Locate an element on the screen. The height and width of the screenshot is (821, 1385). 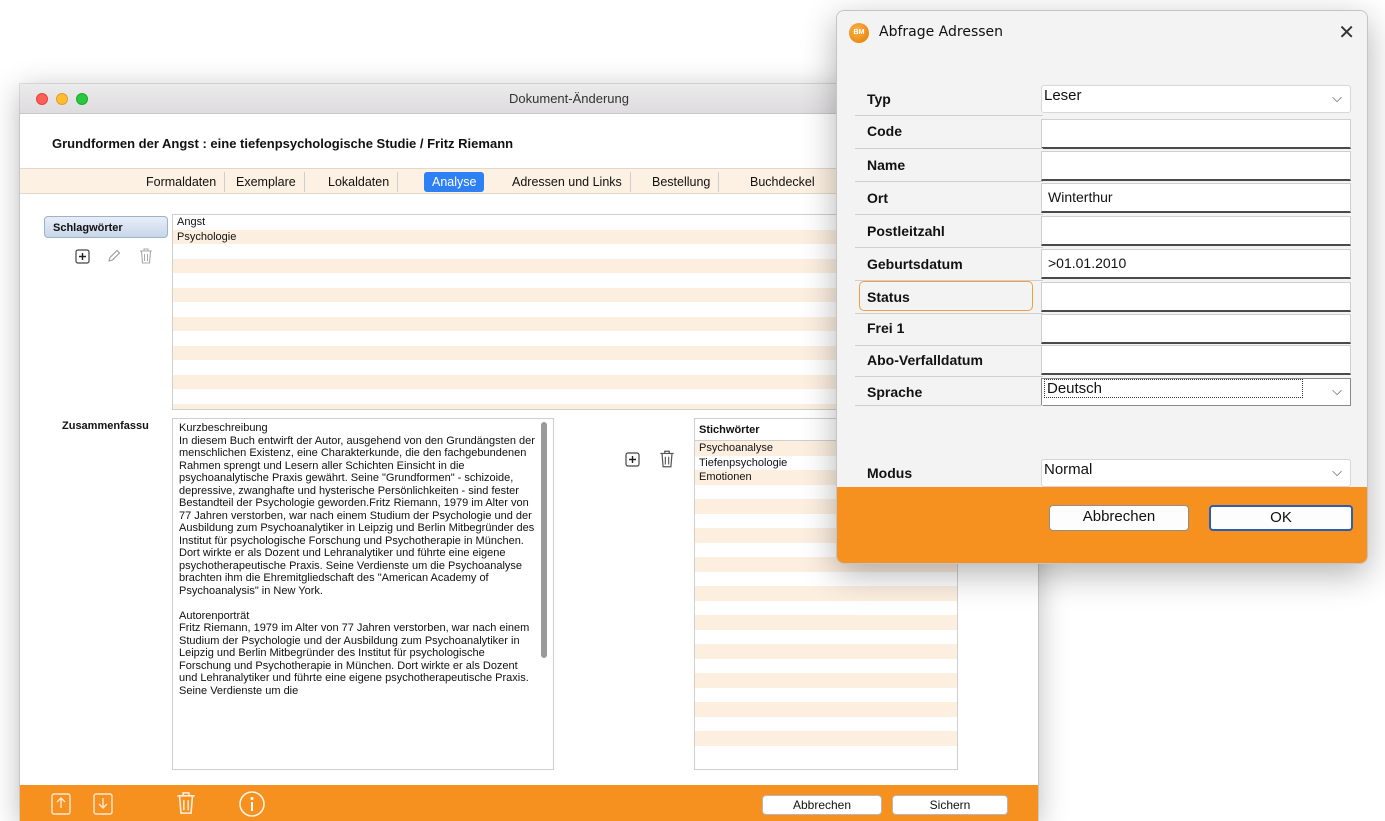
tab-bestellung: Bestellung is located at coordinates (682, 182).